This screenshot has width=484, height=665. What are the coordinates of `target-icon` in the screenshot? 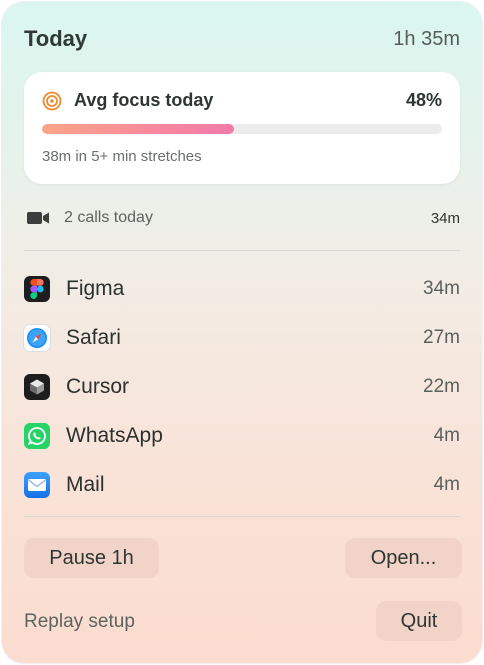 It's located at (52, 100).